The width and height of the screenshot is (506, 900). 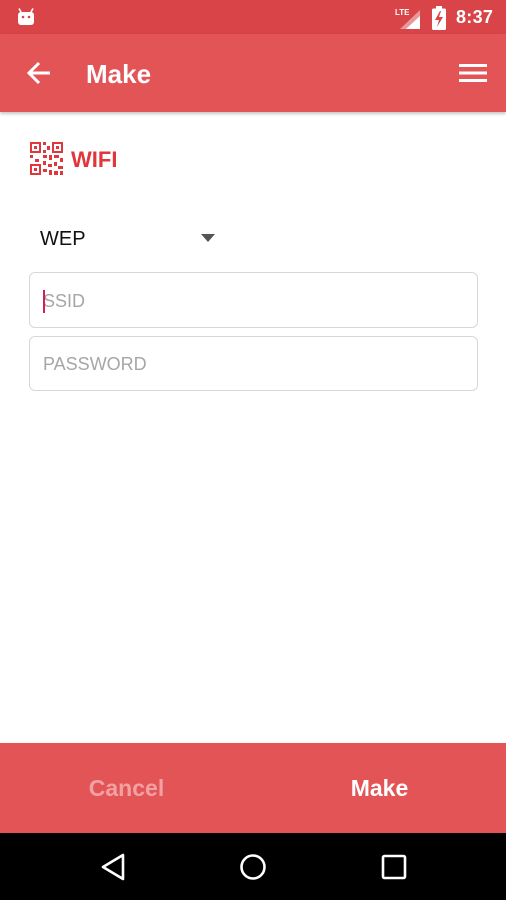 What do you see at coordinates (208, 238) in the screenshot?
I see `dropdown-arrow-icon` at bounding box center [208, 238].